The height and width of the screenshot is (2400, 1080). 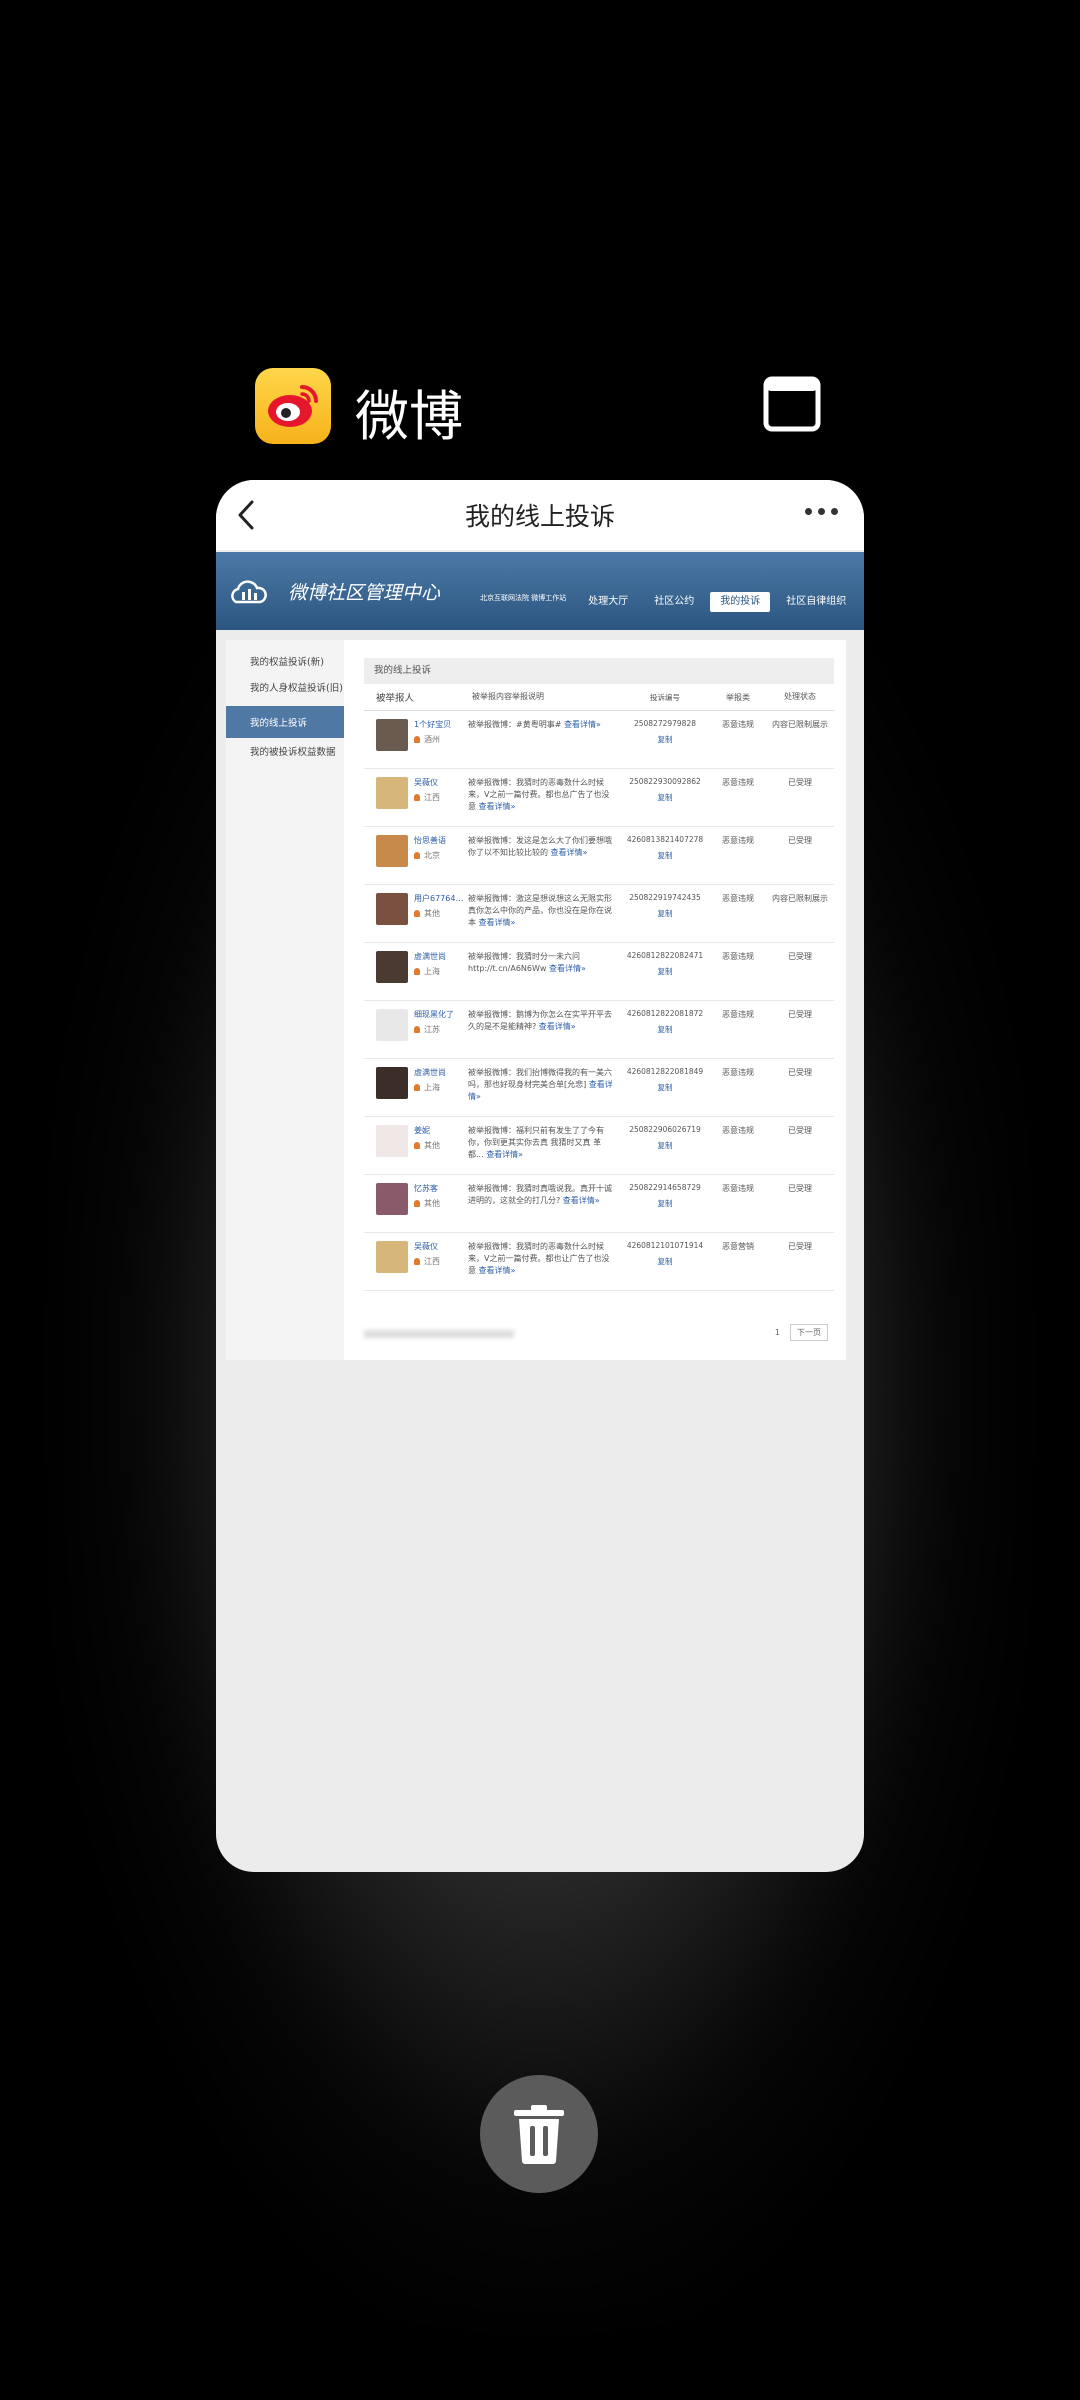 What do you see at coordinates (777, 1332) in the screenshot?
I see `page-number: 1` at bounding box center [777, 1332].